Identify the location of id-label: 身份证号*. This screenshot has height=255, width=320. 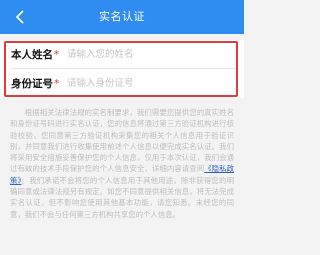
(38, 83).